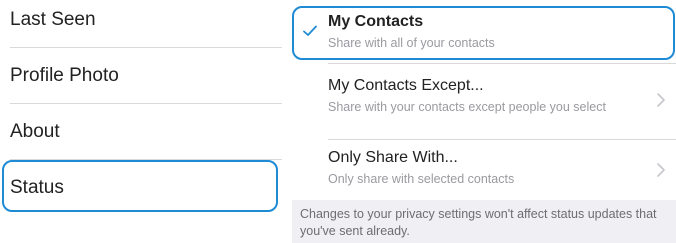 The height and width of the screenshot is (243, 676). Describe the element at coordinates (140, 186) in the screenshot. I see `selected-item-highlight` at that location.